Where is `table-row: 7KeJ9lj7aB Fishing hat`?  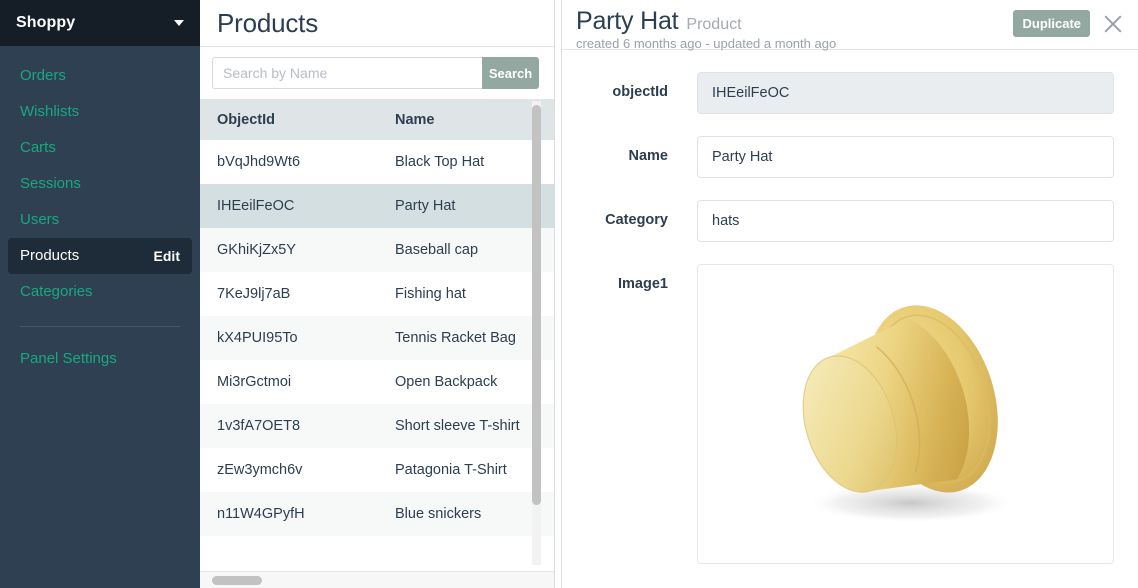 table-row: 7KeJ9lj7aB Fishing hat is located at coordinates (377, 294).